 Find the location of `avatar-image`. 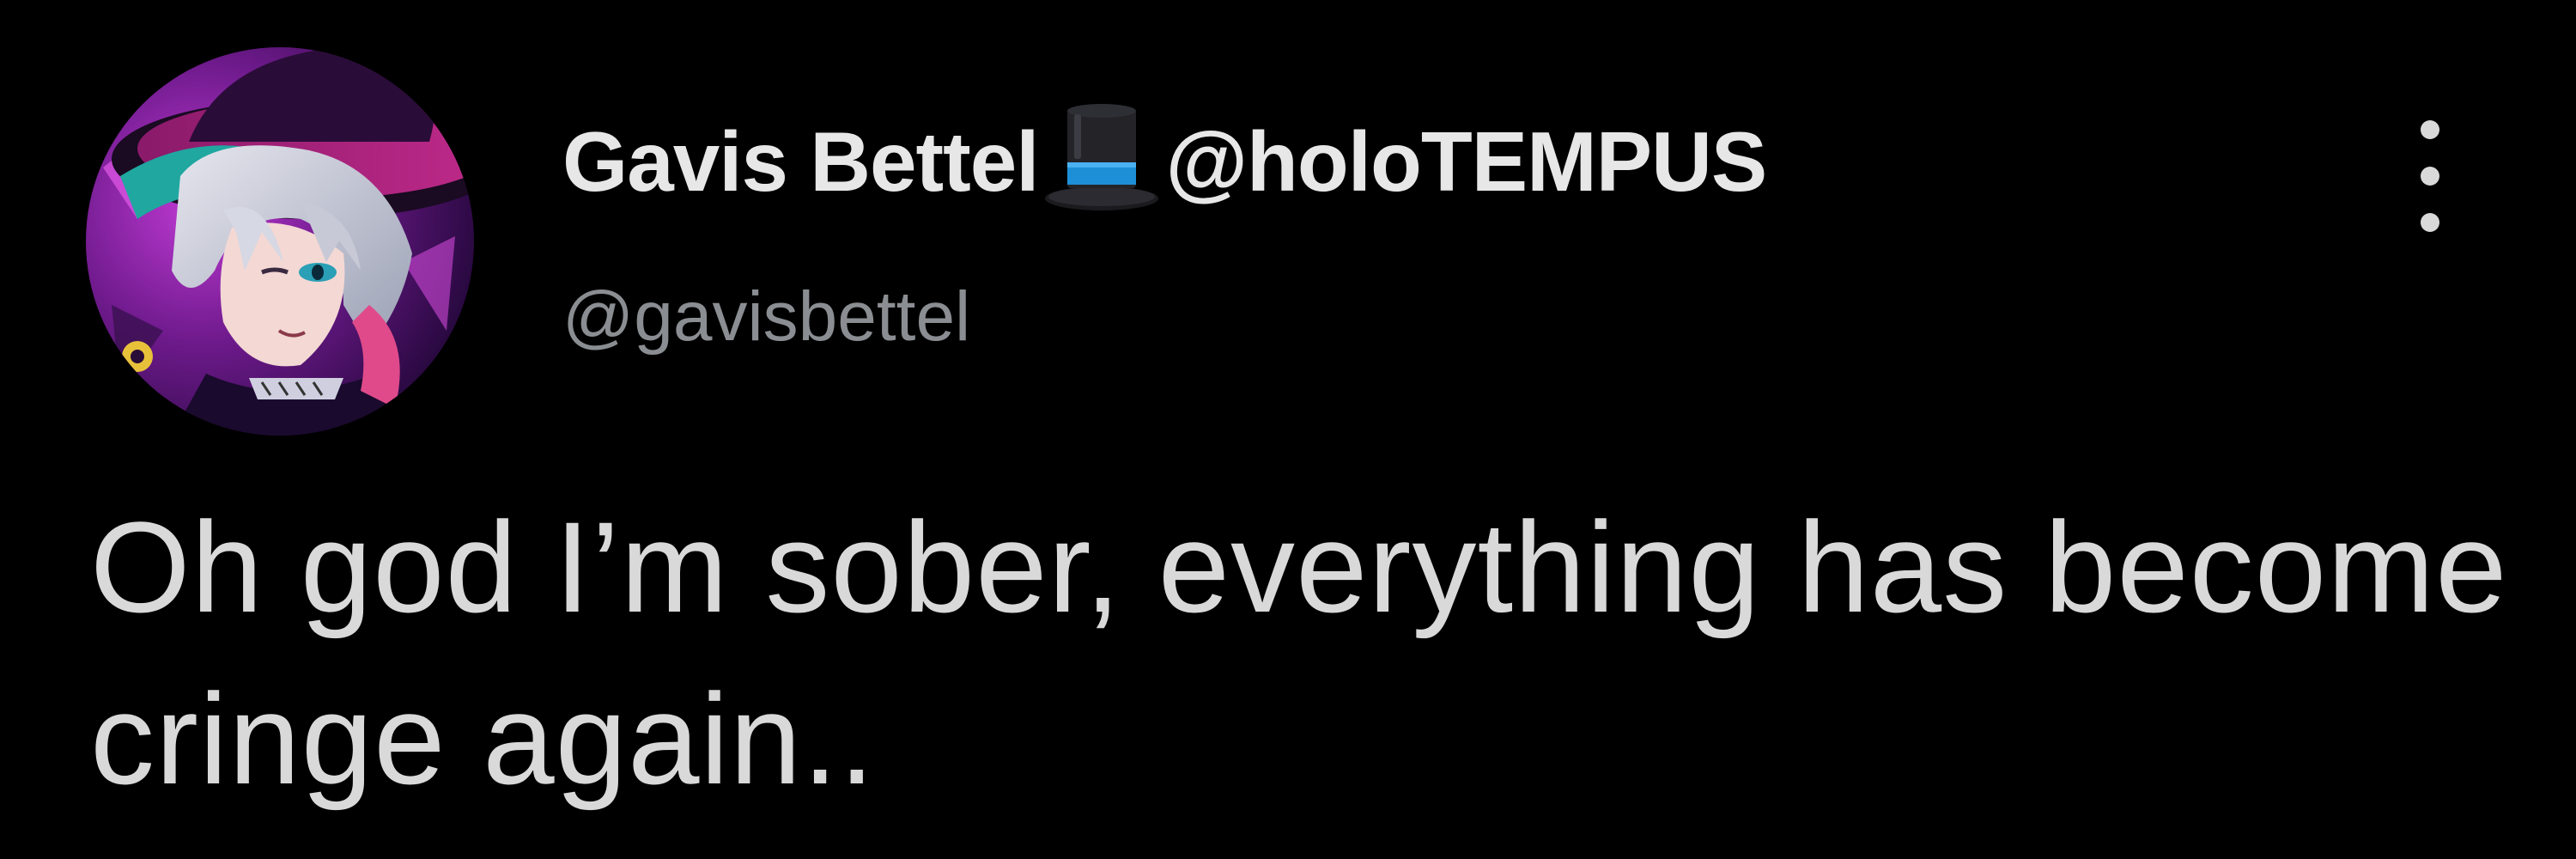

avatar-image is located at coordinates (280, 241).